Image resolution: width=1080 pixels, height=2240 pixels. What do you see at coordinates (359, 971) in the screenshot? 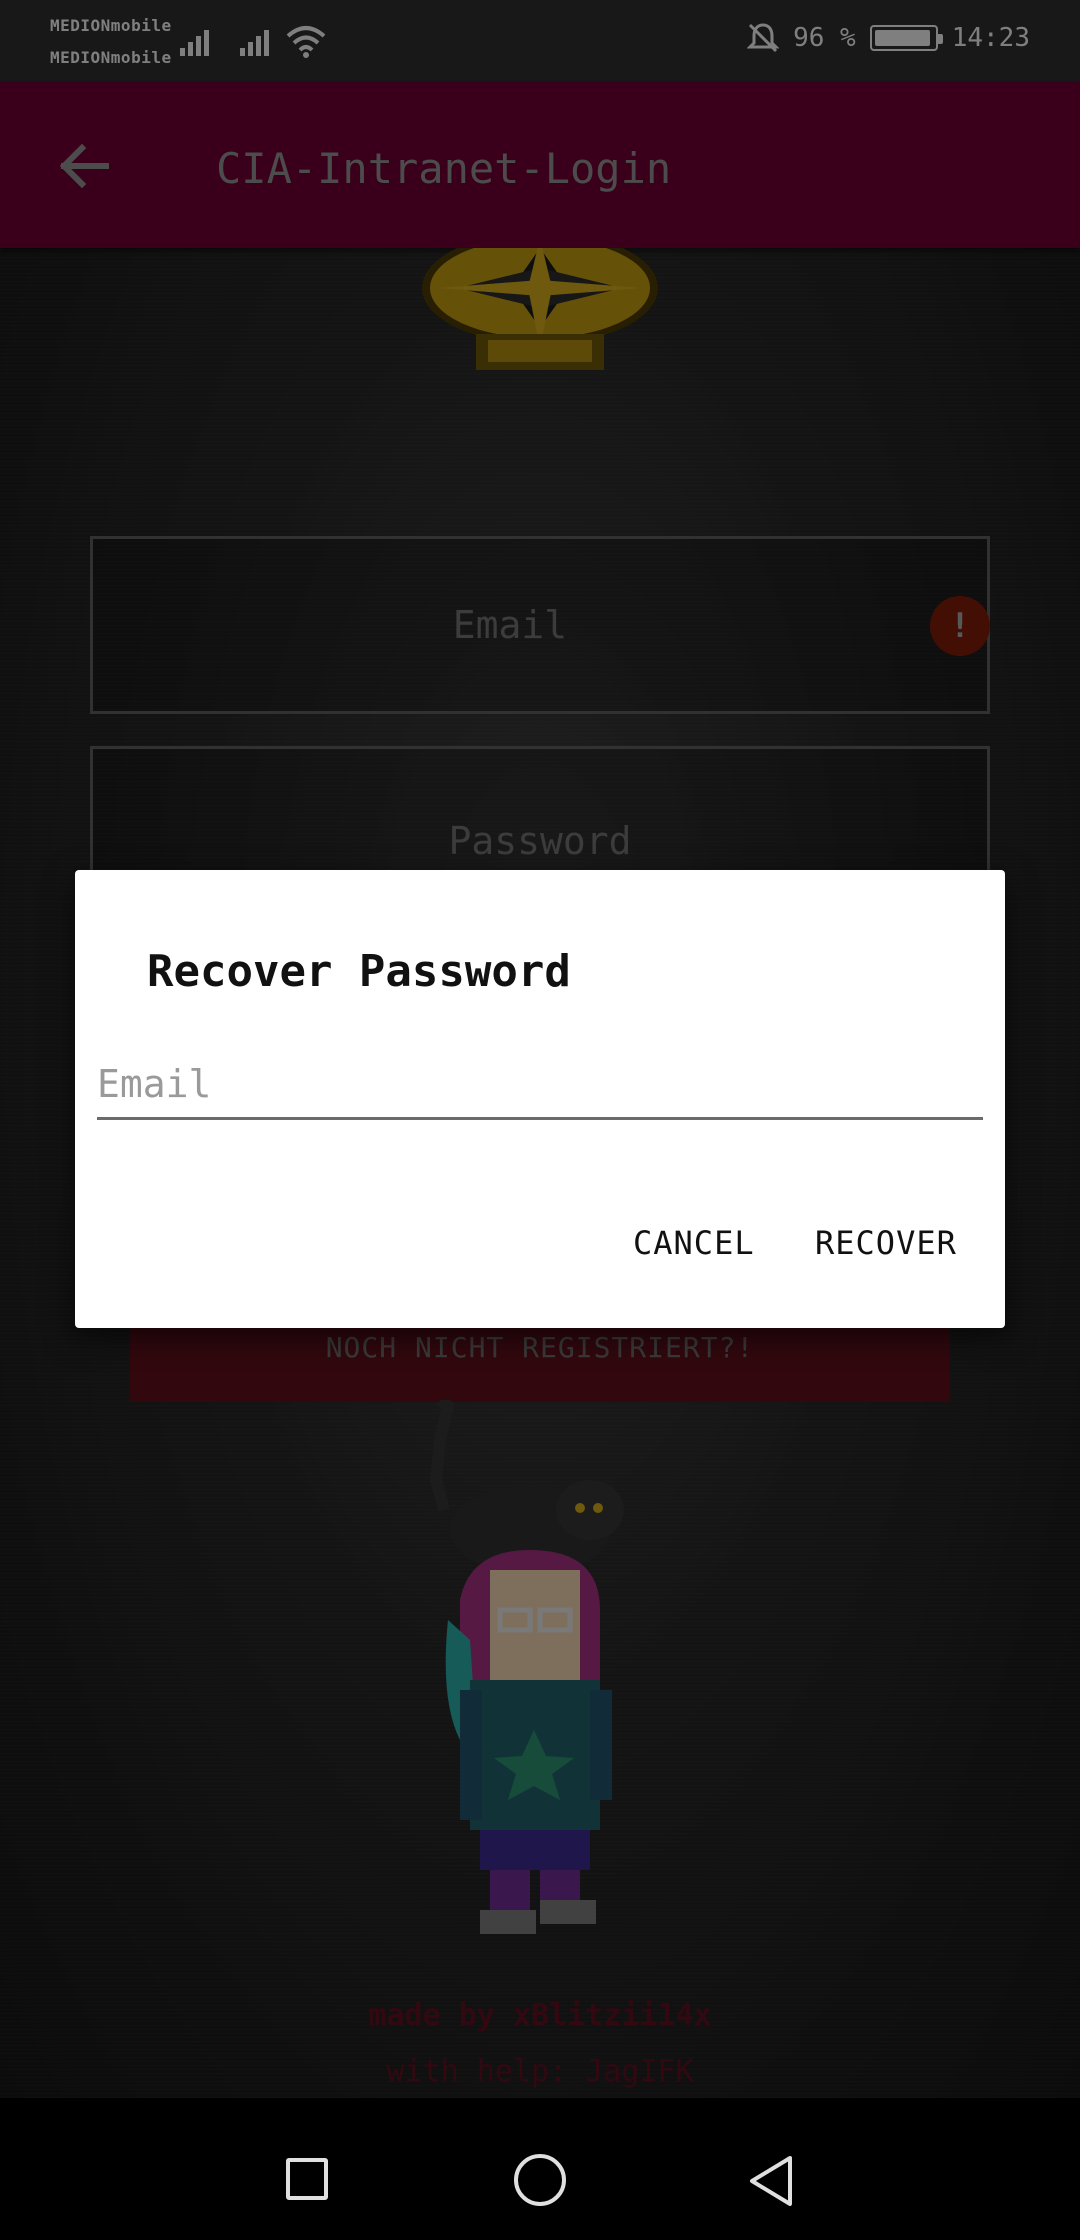
I see `dialog-title: Recover Password` at bounding box center [359, 971].